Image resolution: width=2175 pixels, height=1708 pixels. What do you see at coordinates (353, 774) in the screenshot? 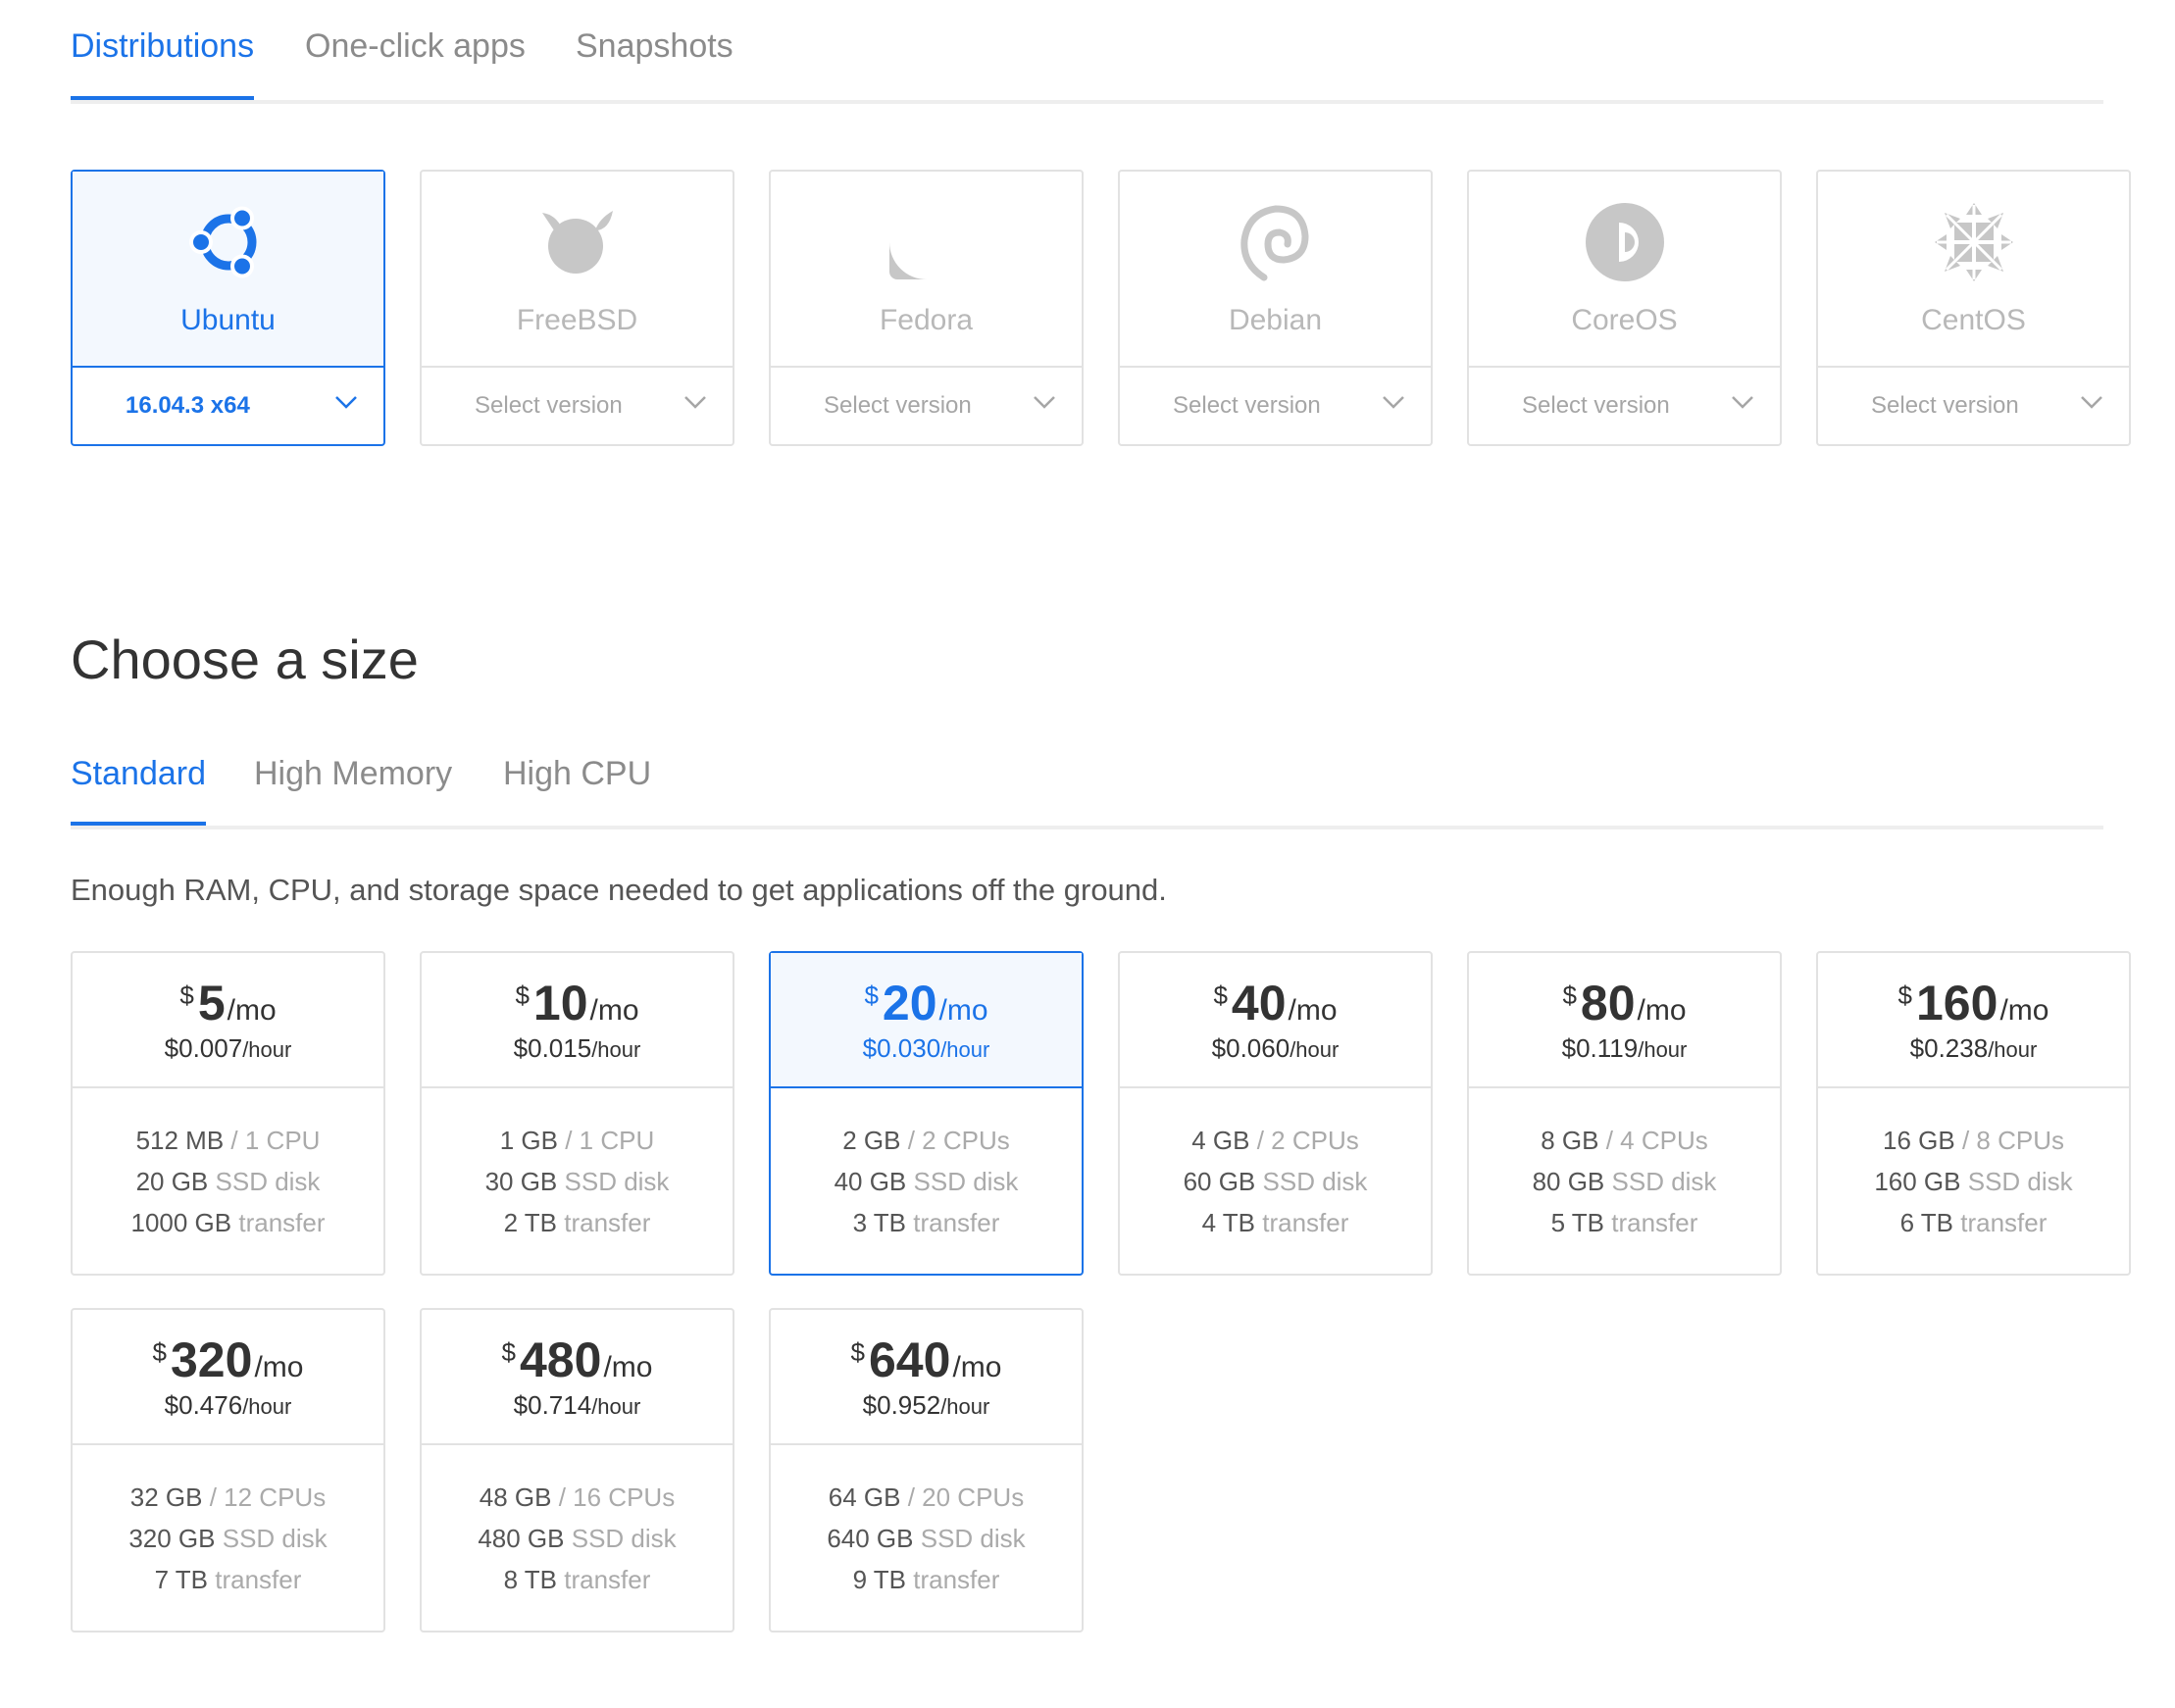
I see `tab-high-memory: High Memory` at bounding box center [353, 774].